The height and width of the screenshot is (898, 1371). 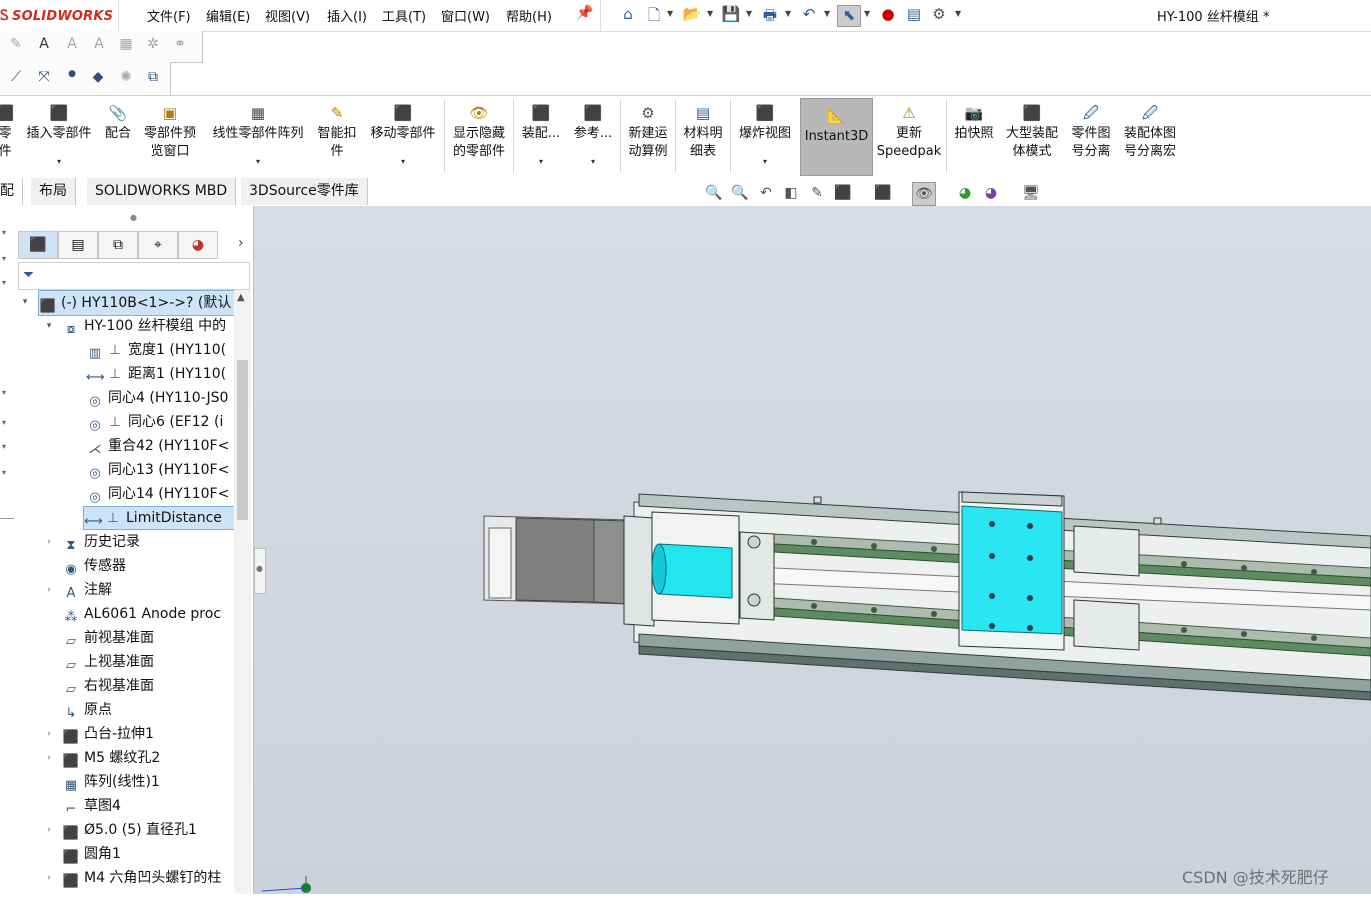 What do you see at coordinates (44, 79) in the screenshot?
I see `coordinate-system-icon: ⤧` at bounding box center [44, 79].